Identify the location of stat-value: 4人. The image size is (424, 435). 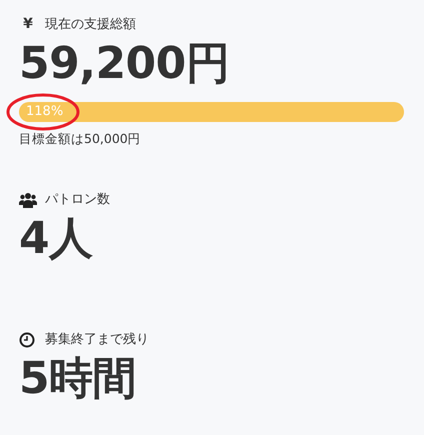
(56, 239).